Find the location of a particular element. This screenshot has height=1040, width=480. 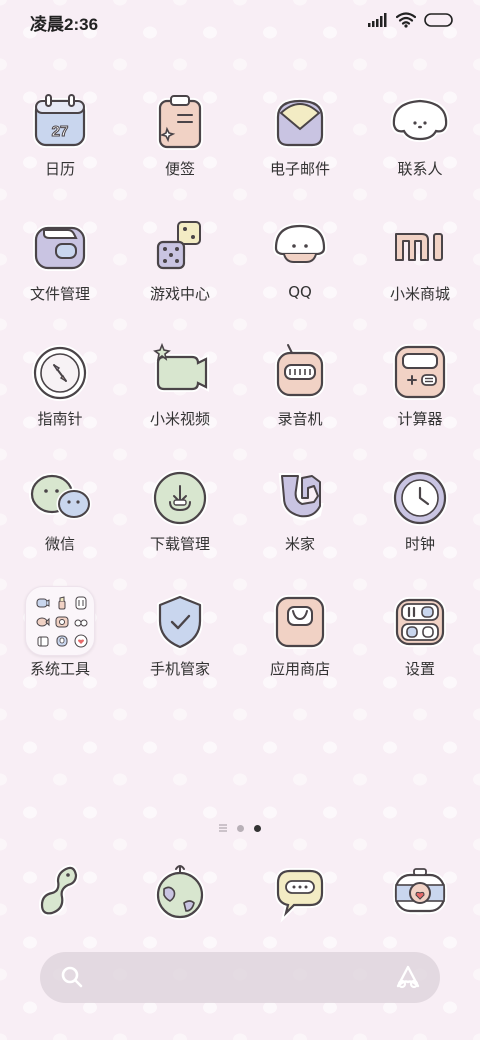

status-bar: 凌晨2:36 is located at coordinates (240, 22).